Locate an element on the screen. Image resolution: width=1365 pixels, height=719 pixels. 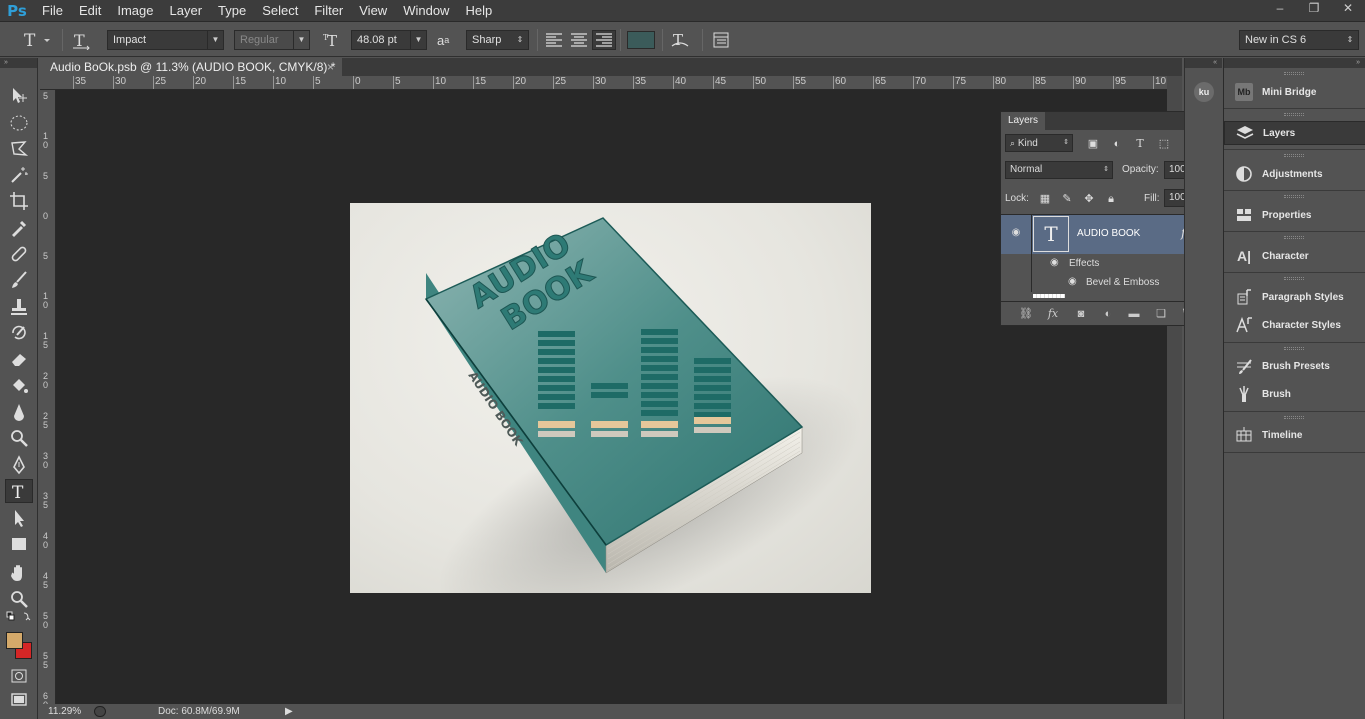
lock-transparent-icon: ▦ is located at coordinates (1045, 199).